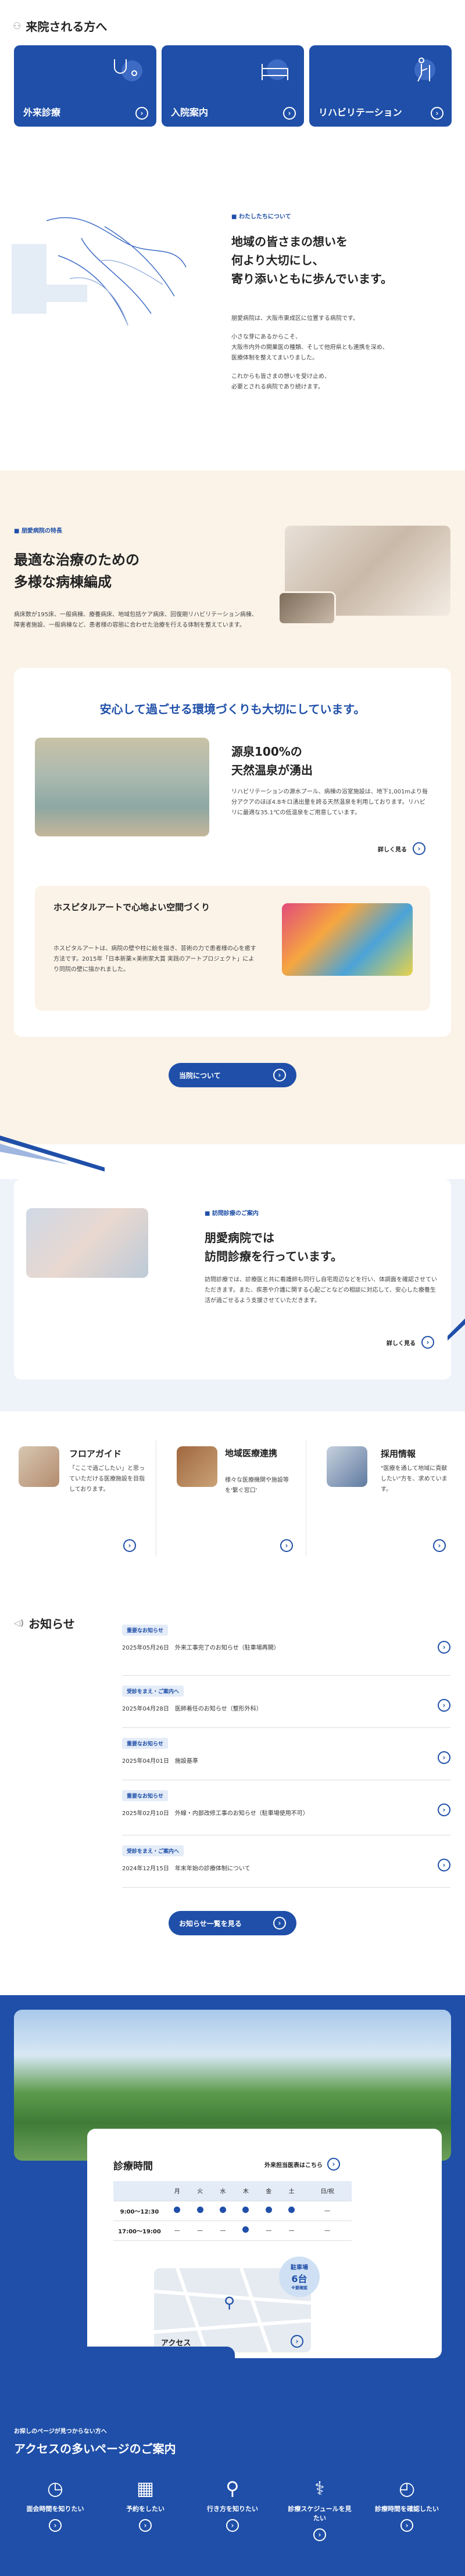  What do you see at coordinates (55, 2488) in the screenshot?
I see `clock-icon: ◷` at bounding box center [55, 2488].